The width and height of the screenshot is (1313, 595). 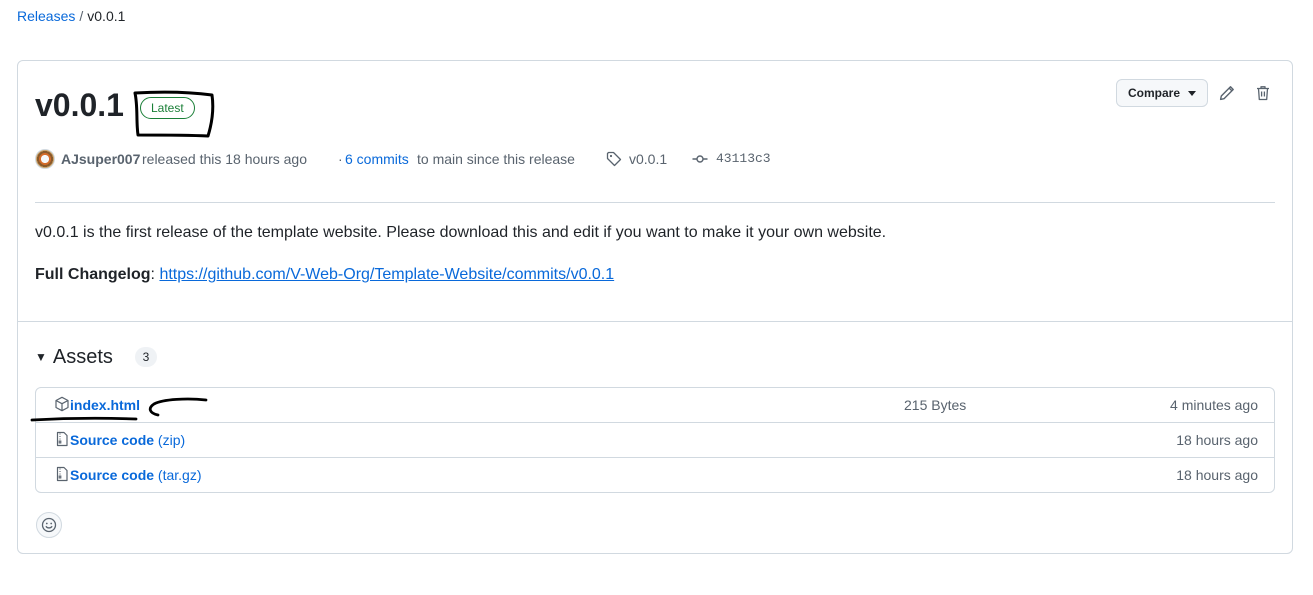 I want to click on asset-link: Source code (tar.gz), so click(x=136, y=475).